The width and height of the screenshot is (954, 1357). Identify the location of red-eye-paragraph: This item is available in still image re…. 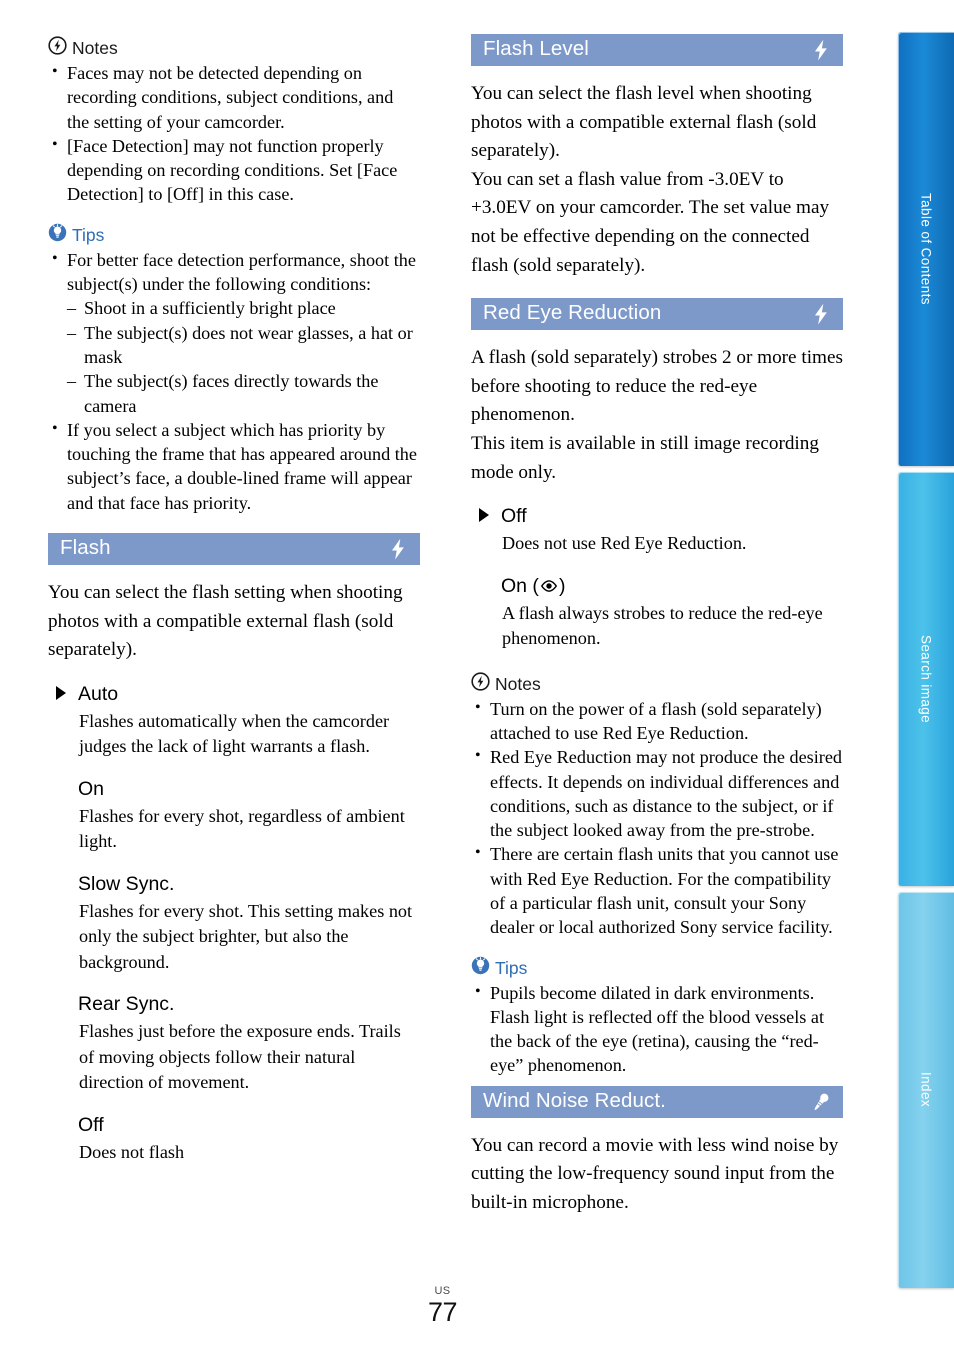
(645, 457).